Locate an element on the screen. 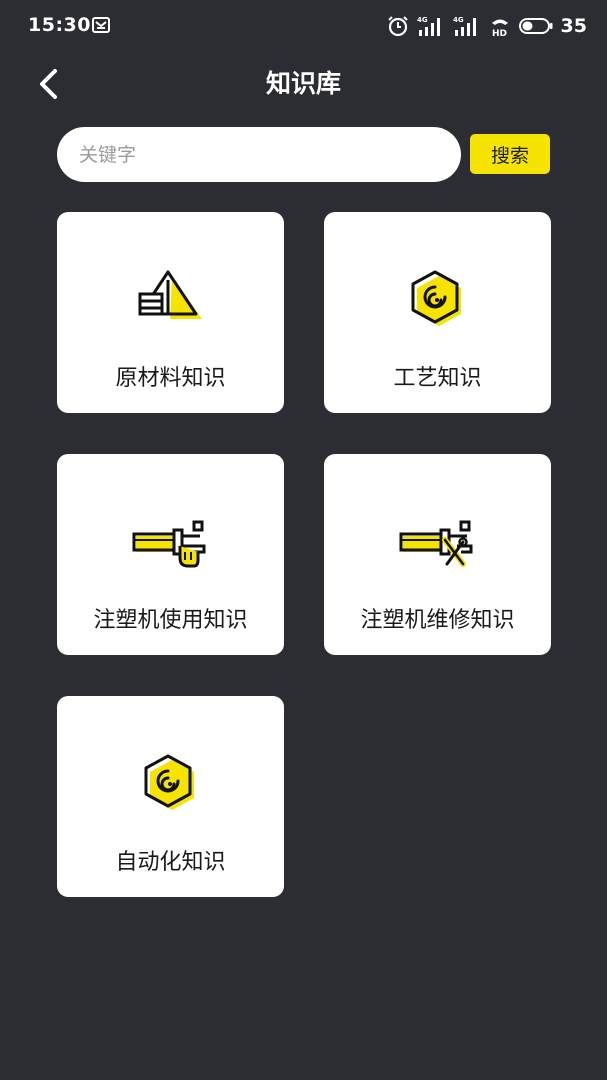 The width and height of the screenshot is (607, 1080). category-label: 自动化知识 is located at coordinates (170, 862).